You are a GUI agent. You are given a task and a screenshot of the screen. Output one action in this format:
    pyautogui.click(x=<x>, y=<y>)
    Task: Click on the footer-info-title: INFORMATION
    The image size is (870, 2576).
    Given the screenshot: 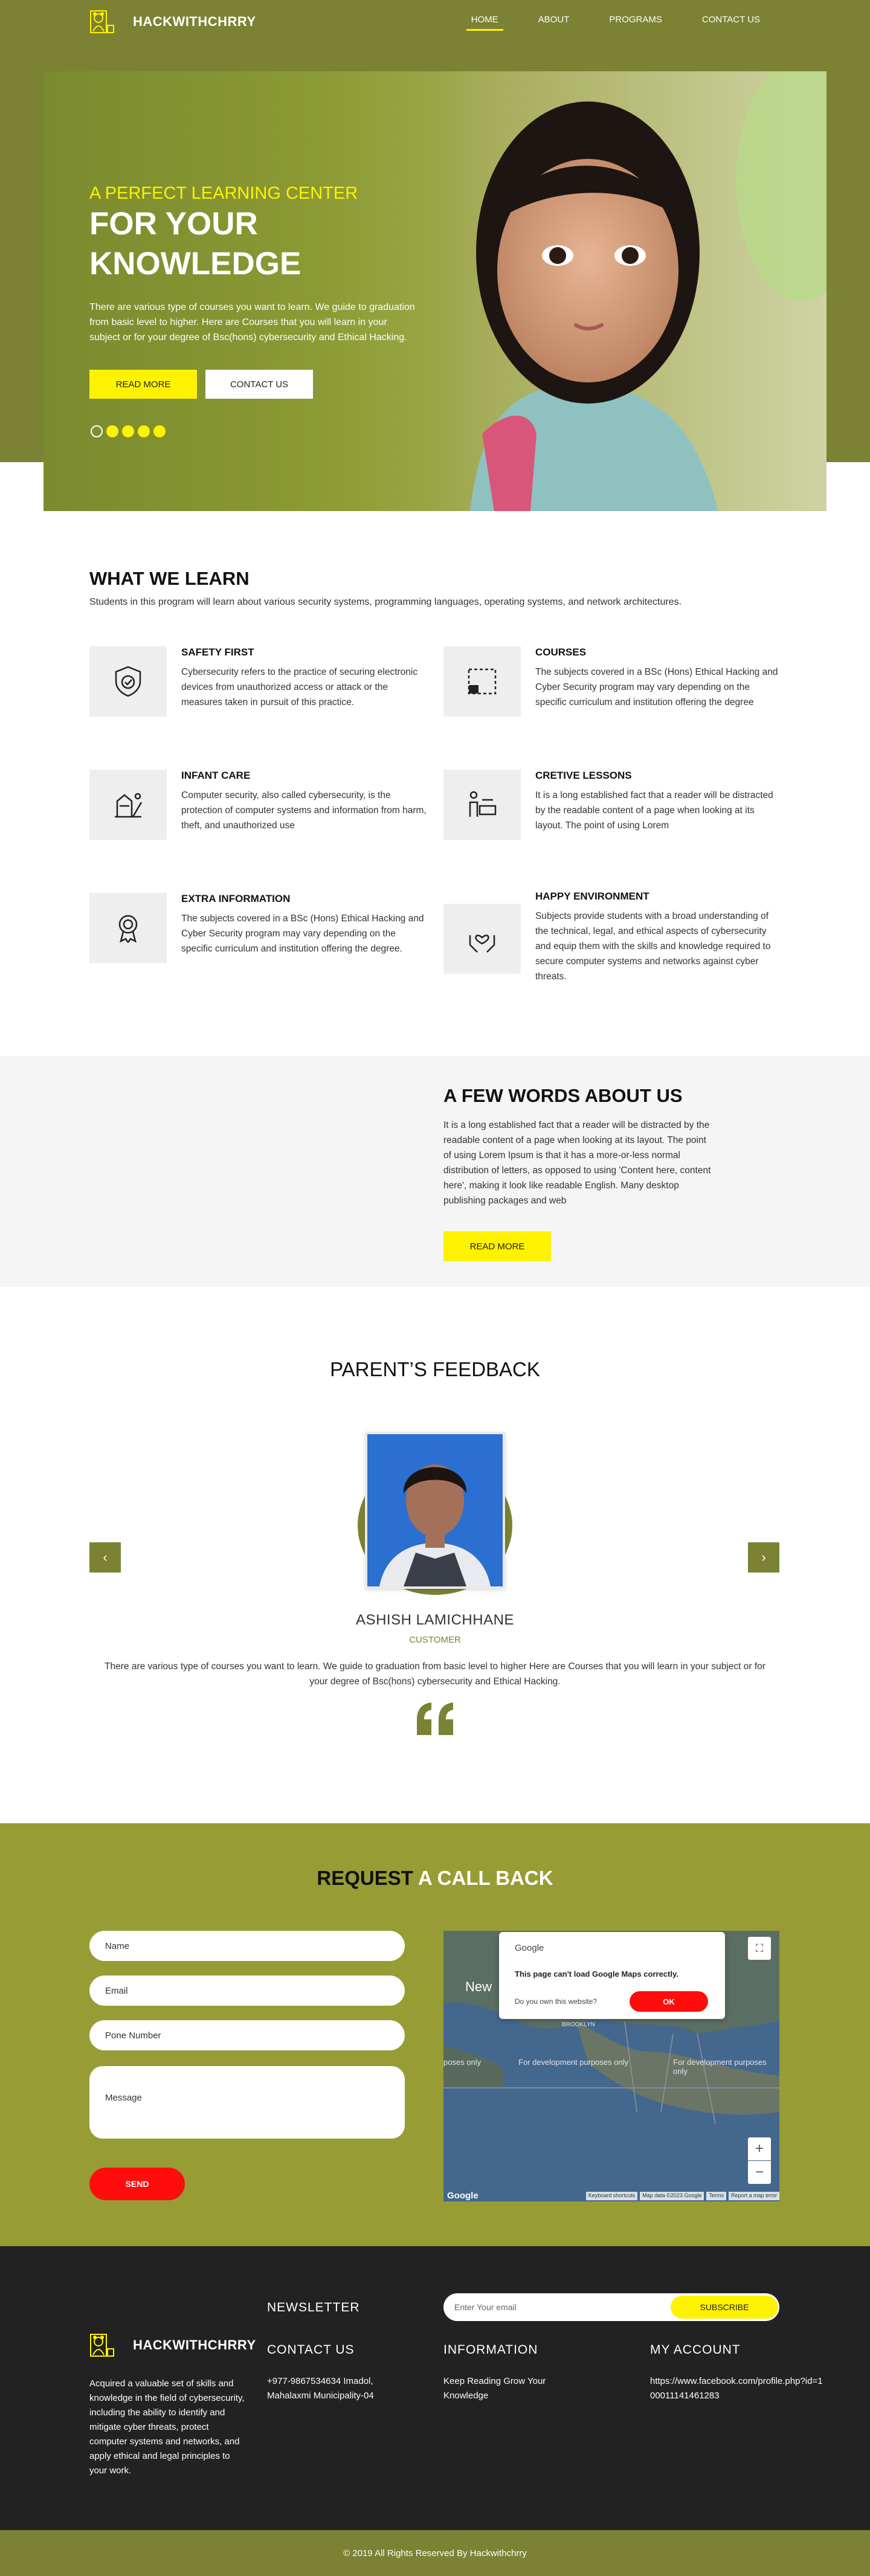 What is the action you would take?
    pyautogui.click(x=490, y=2350)
    